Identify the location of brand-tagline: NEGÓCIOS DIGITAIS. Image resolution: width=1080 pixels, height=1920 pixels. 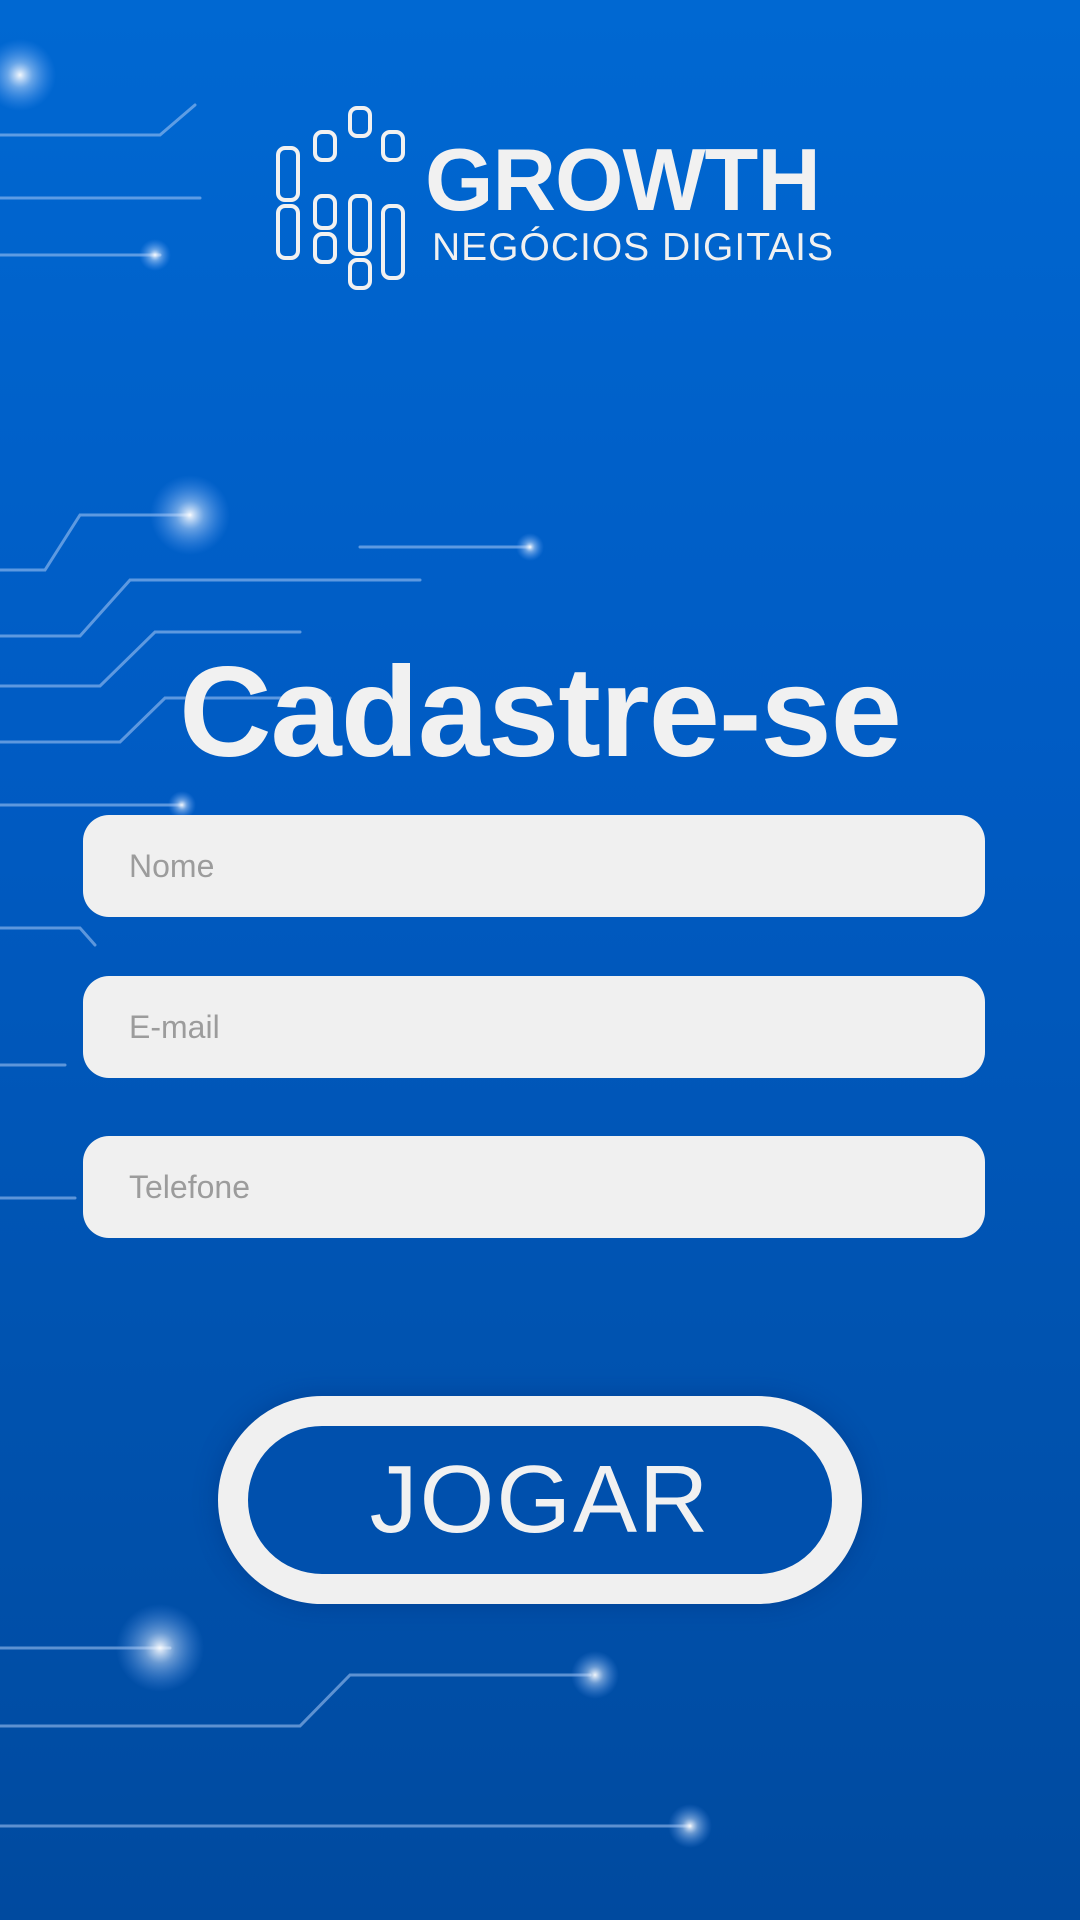
(633, 247).